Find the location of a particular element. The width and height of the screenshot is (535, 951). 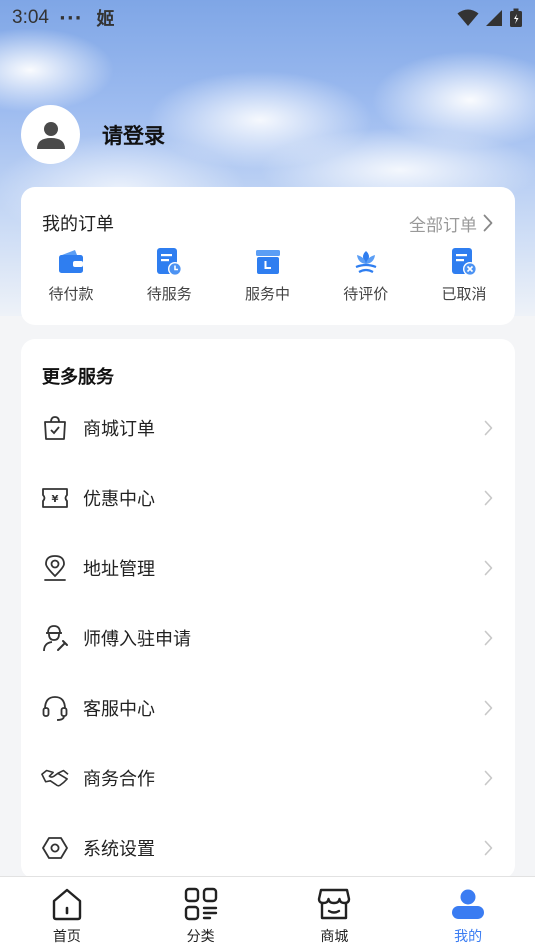

service-item-coupon-center: ¥ 优惠中心 is located at coordinates (268, 498).